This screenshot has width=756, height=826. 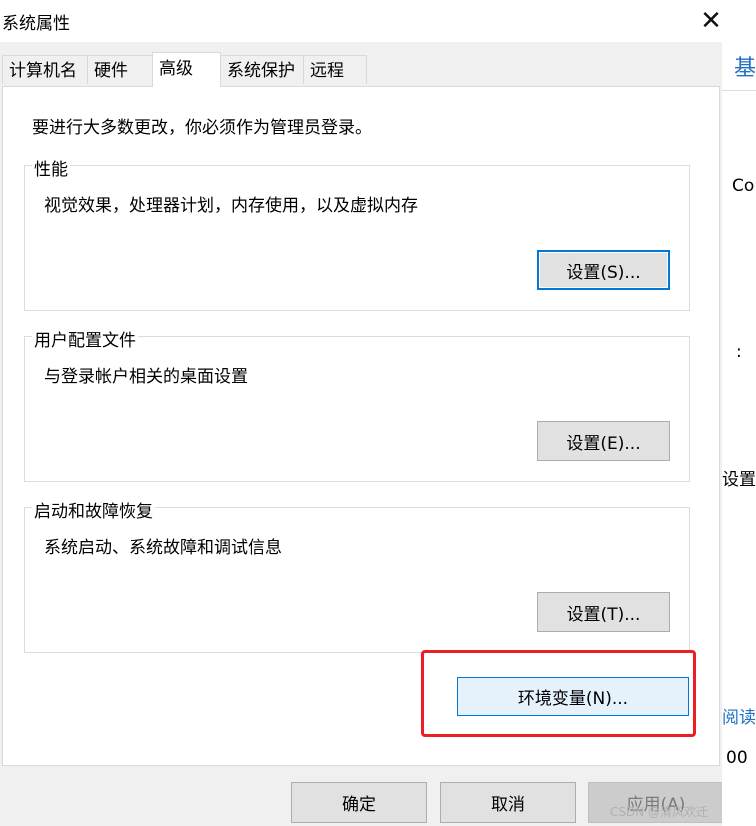 What do you see at coordinates (739, 413) in the screenshot?
I see `background-window: 基 Co : 设置 阅读 00` at bounding box center [739, 413].